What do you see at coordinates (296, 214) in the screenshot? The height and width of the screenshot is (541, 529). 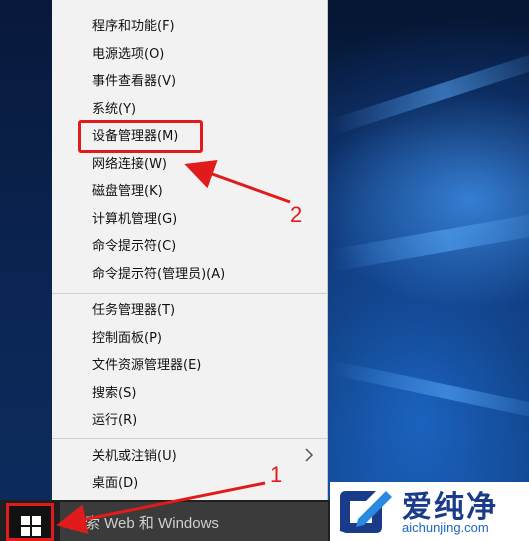 I see `annotation-label-2: 2` at bounding box center [296, 214].